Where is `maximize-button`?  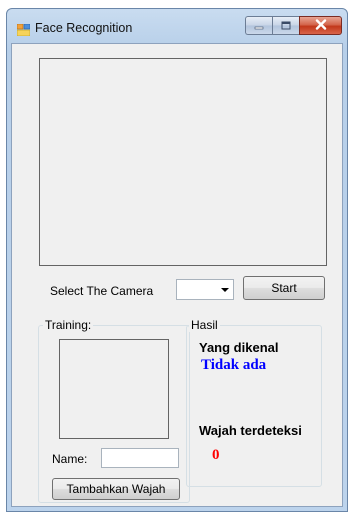 maximize-button is located at coordinates (285, 25).